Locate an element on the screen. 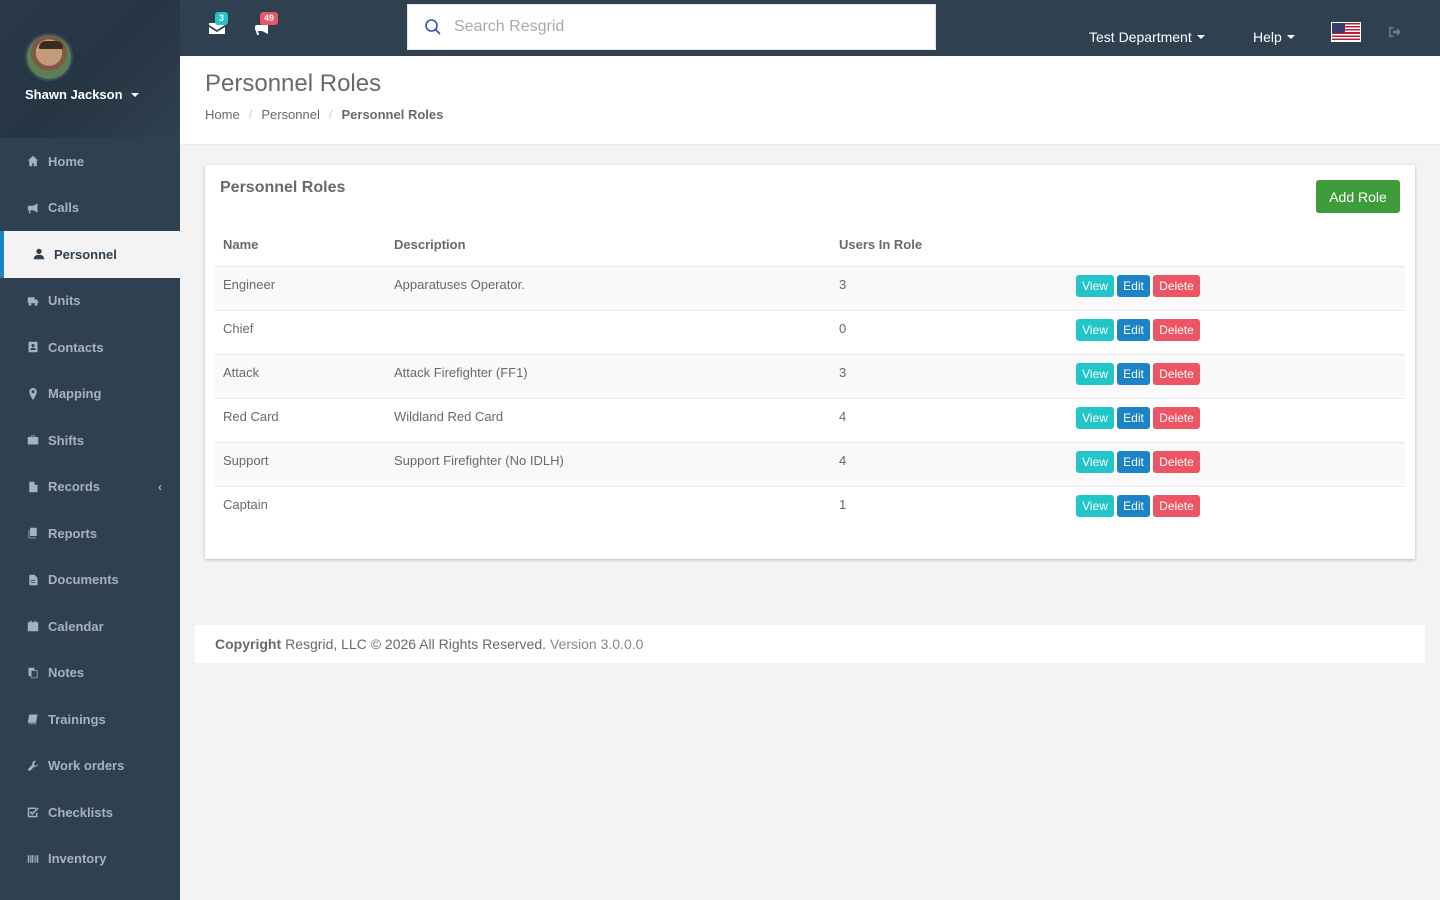  sidebar-item-label: Units is located at coordinates (64, 301).